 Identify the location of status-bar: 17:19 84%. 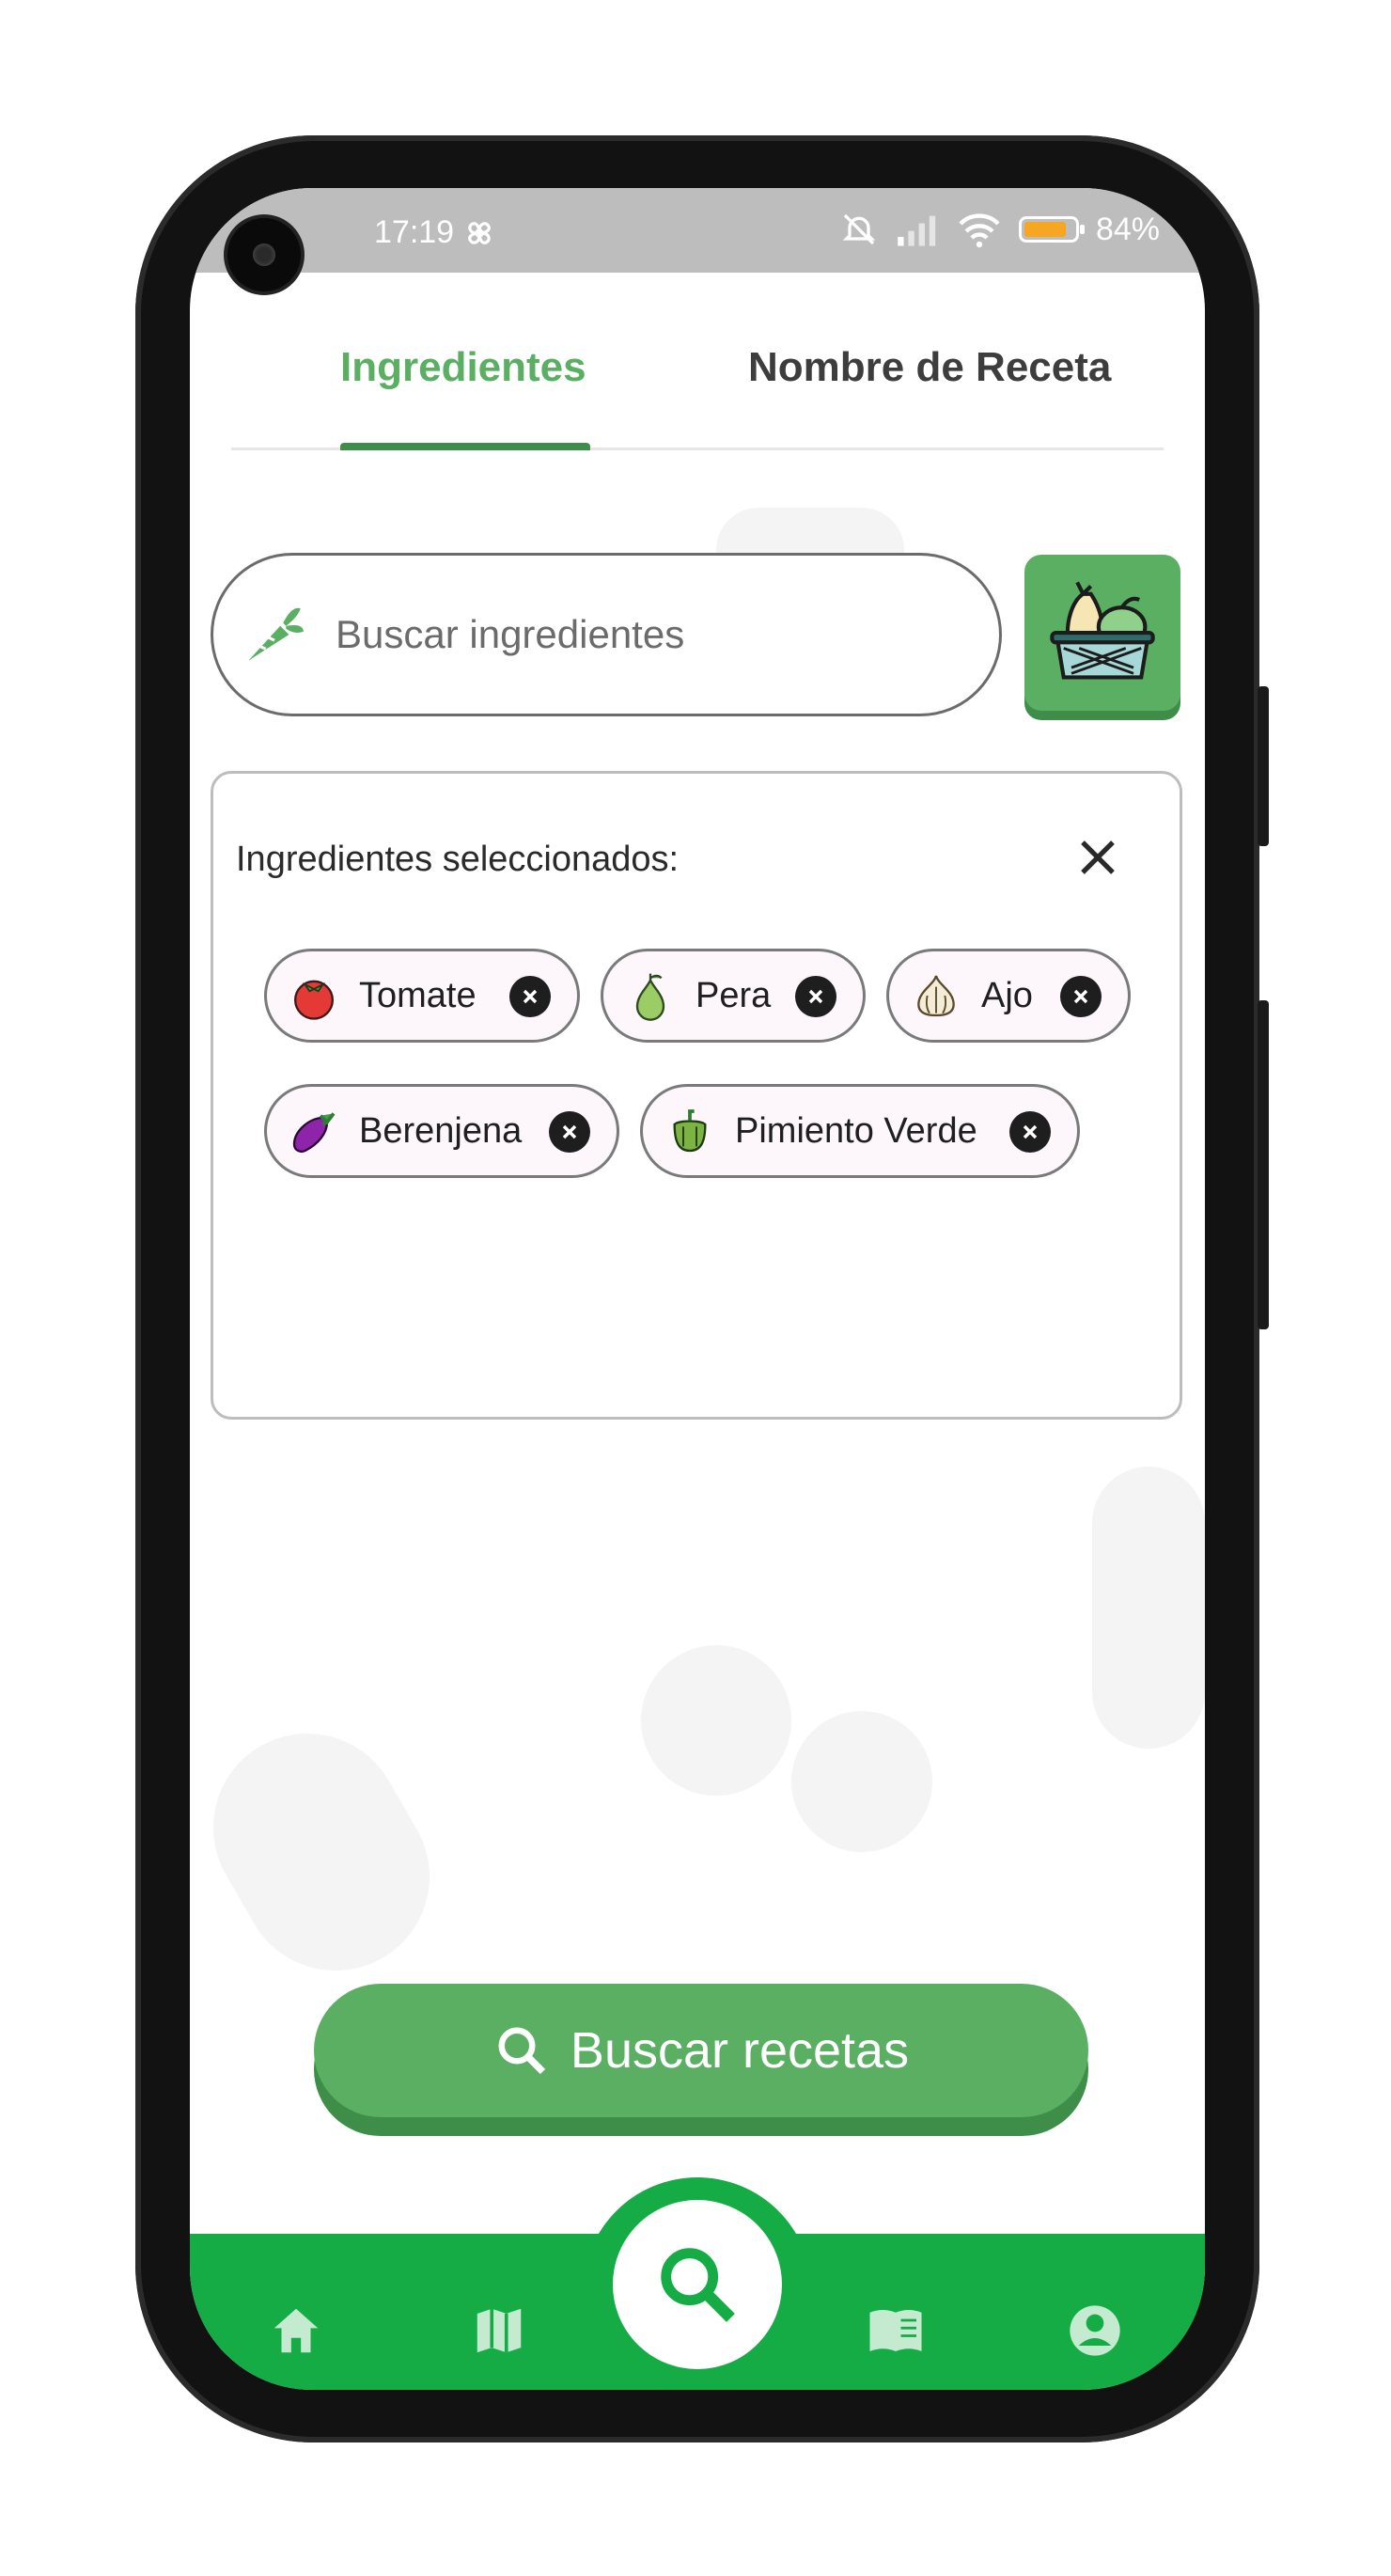
(697, 240).